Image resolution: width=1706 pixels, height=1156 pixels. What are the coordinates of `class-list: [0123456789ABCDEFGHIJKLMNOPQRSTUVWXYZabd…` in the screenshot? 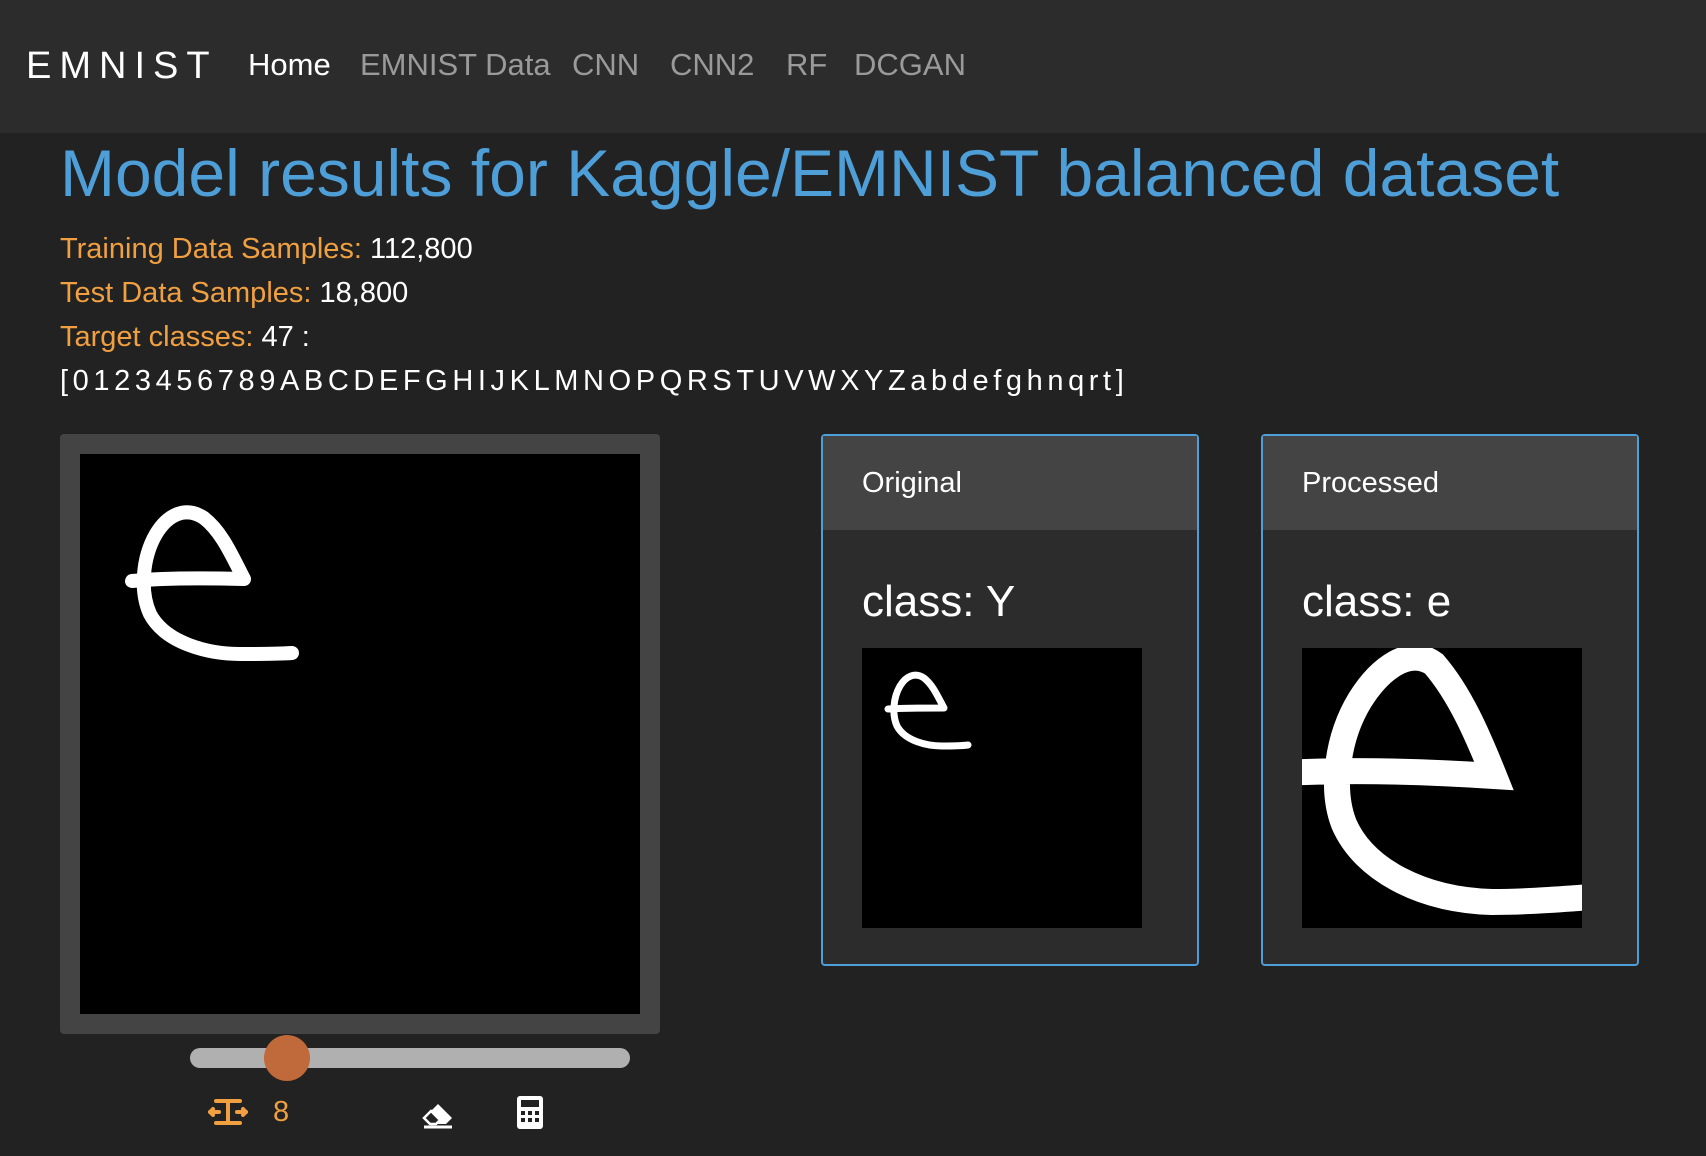 It's located at (594, 381).